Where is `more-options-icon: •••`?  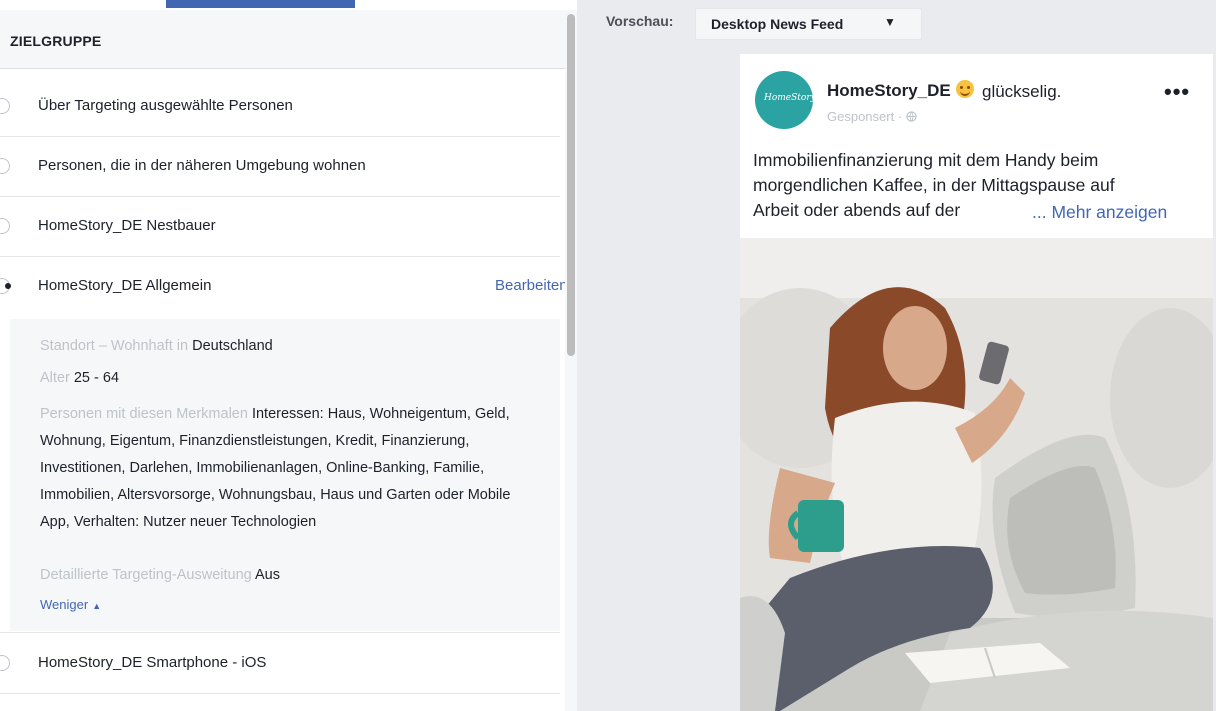
more-options-icon: ••• is located at coordinates (1177, 92).